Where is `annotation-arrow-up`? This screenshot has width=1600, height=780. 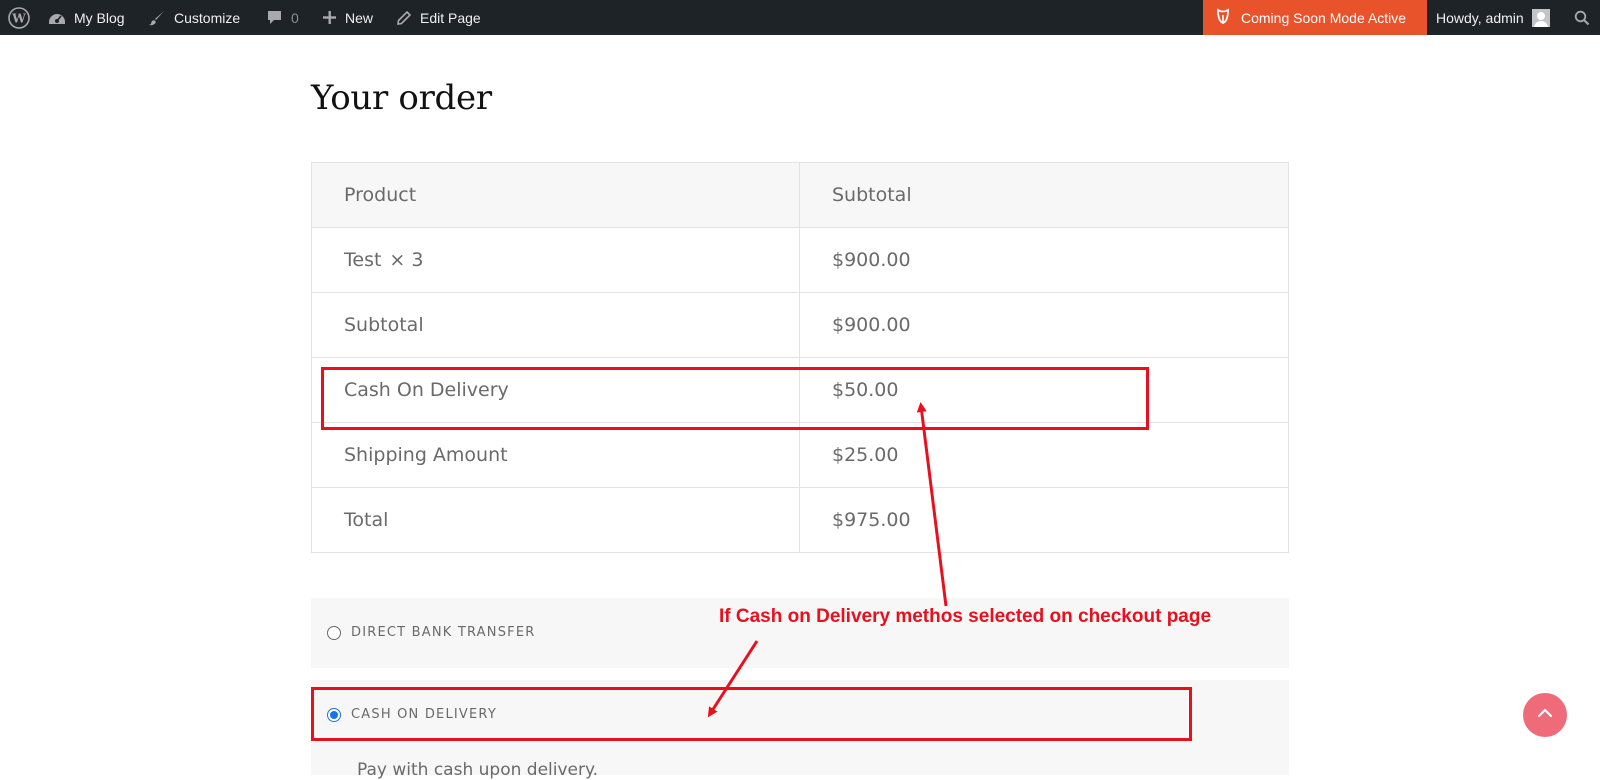 annotation-arrow-up is located at coordinates (932, 504).